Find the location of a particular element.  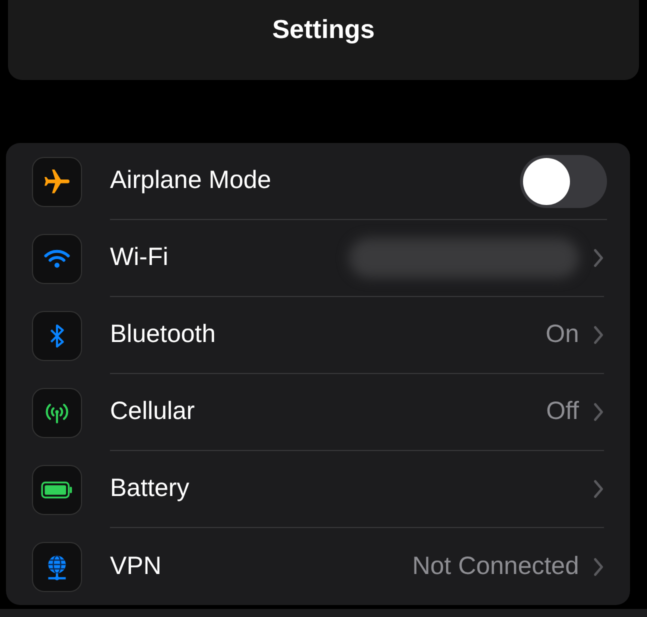

settings-row: Airplane Mode is located at coordinates (318, 181).